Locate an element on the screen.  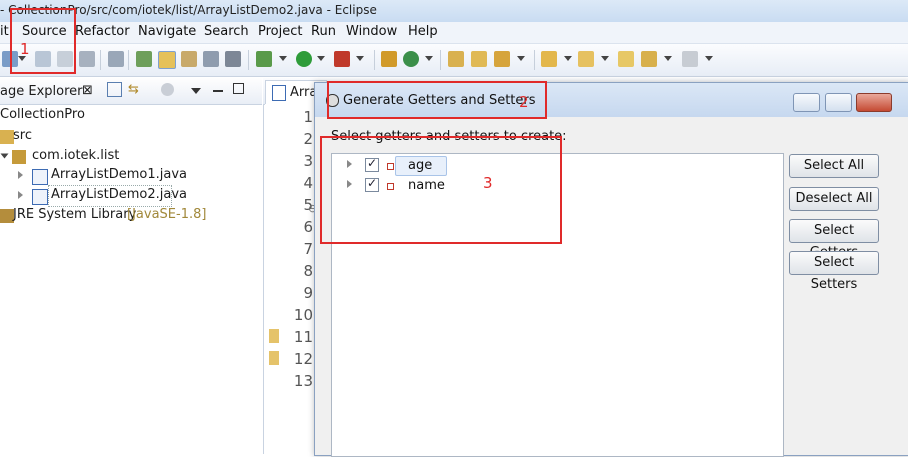
mark-occurrences-icon is located at coordinates (167, 60).